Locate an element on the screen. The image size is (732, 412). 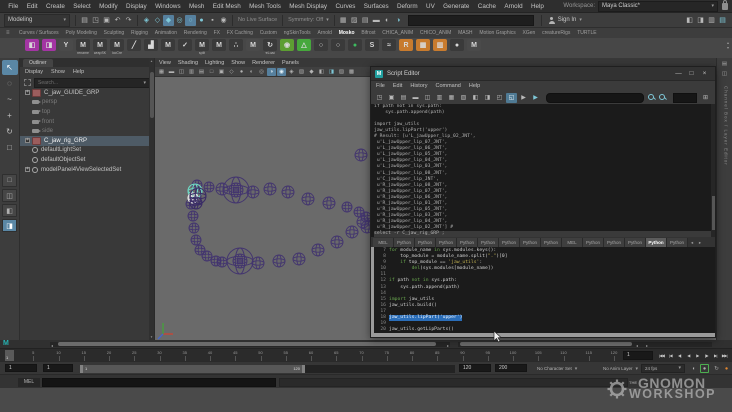
vp-safe-title-icon: ▣ is located at coordinates (221, 72).